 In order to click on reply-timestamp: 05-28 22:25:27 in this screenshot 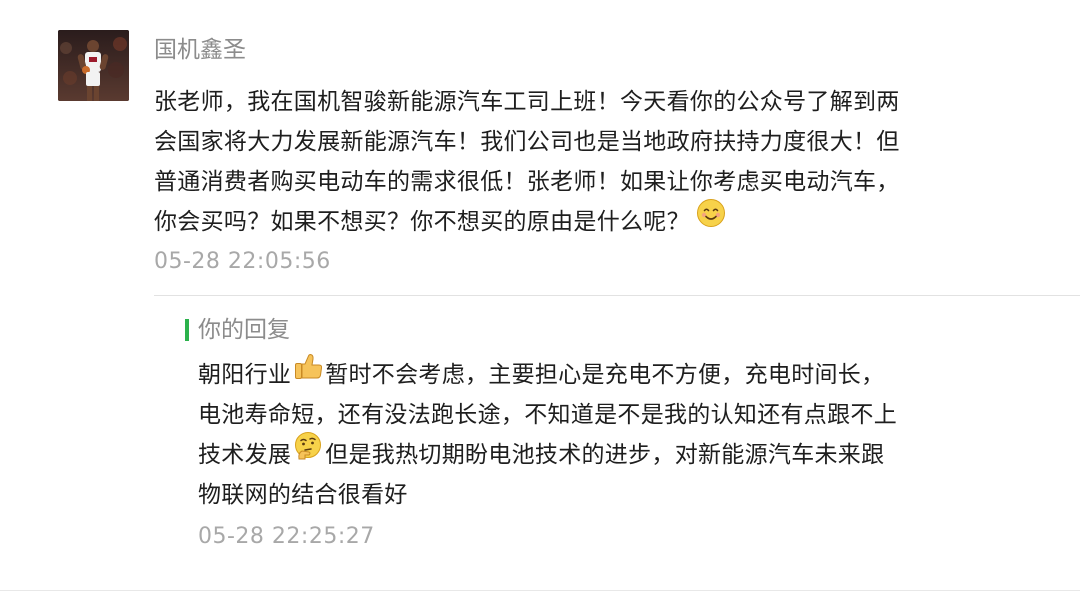, I will do `click(286, 536)`.